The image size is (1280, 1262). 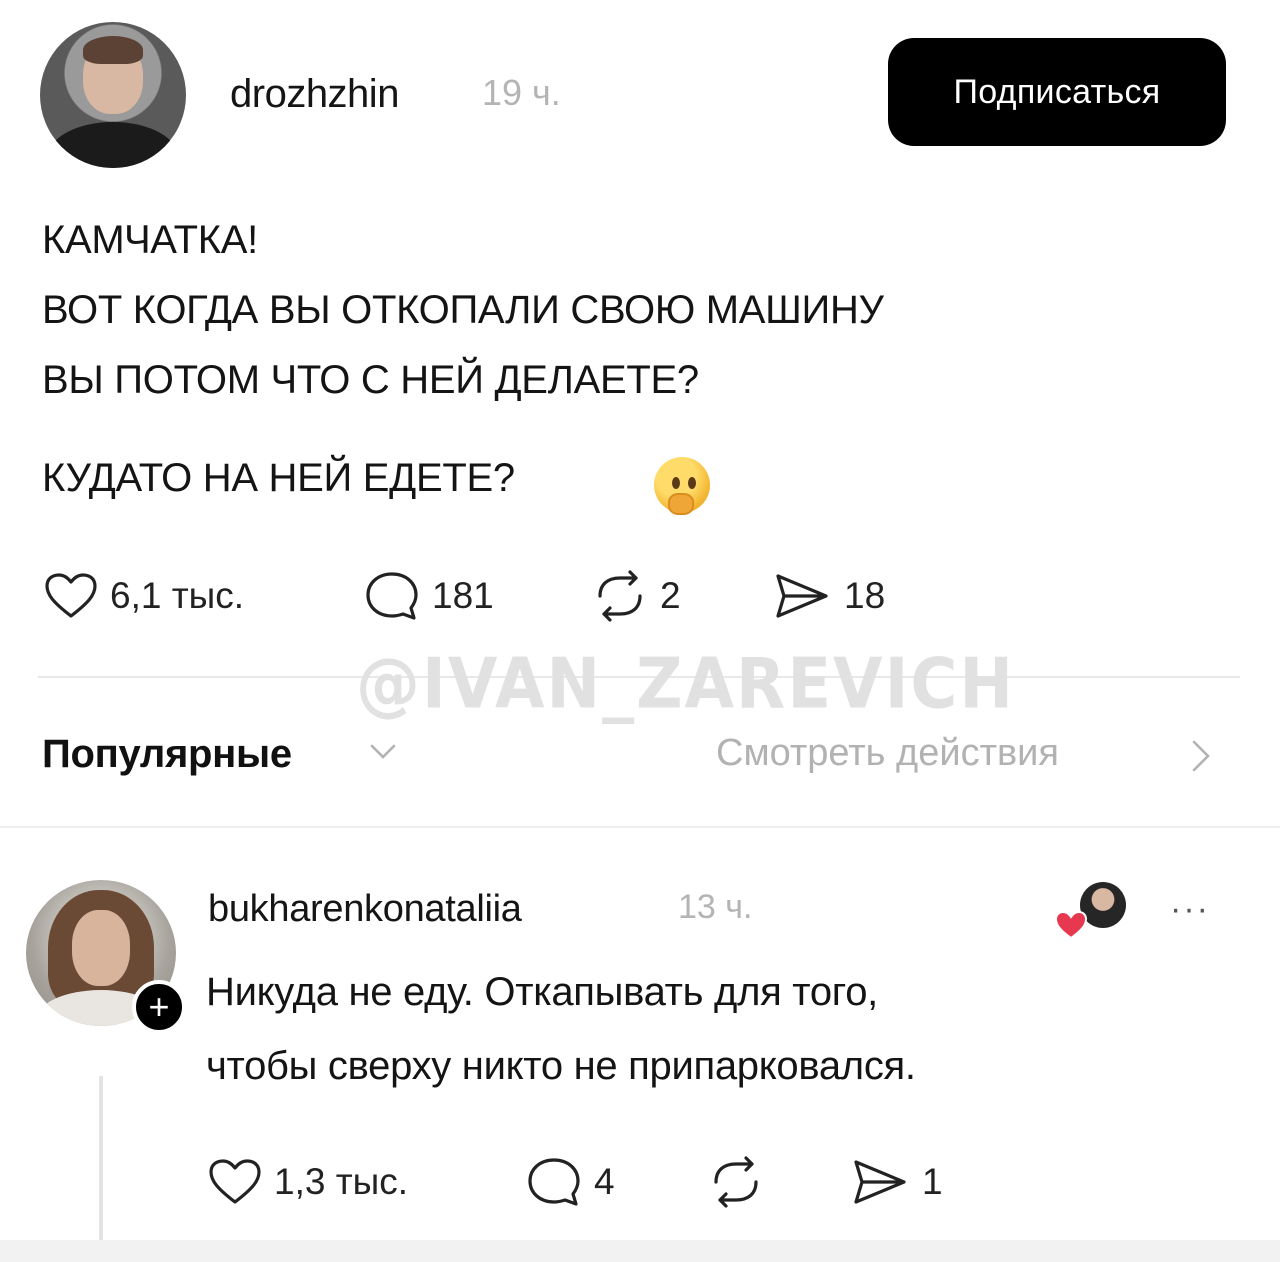 I want to click on commenter-username: bukharenkonataliia, so click(x=365, y=909).